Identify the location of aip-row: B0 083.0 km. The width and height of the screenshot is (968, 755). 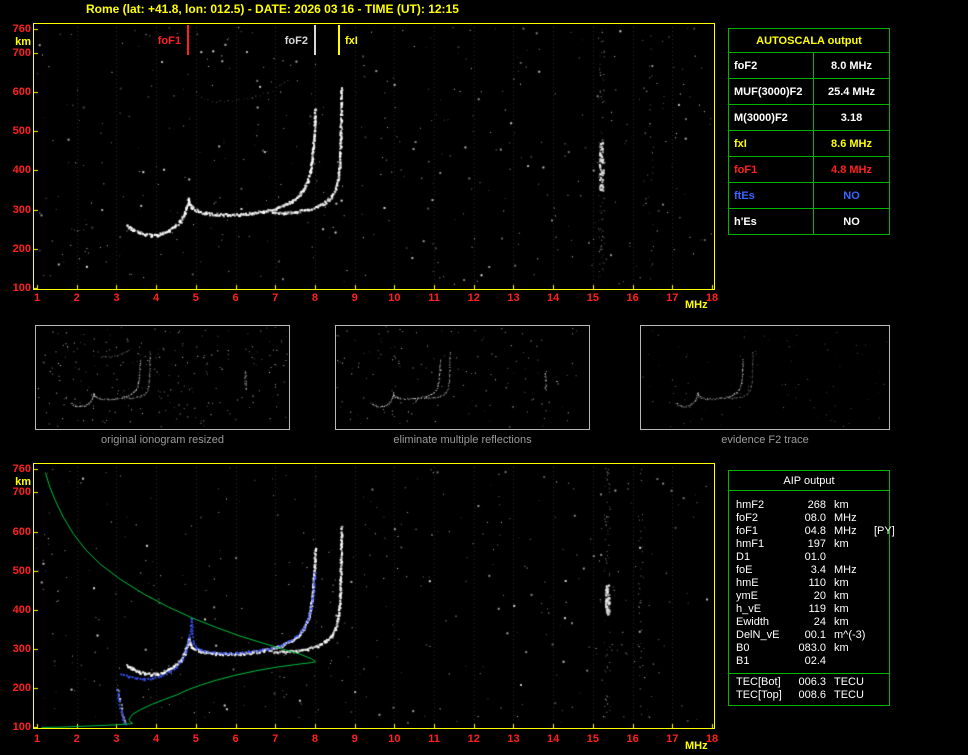
(811, 648).